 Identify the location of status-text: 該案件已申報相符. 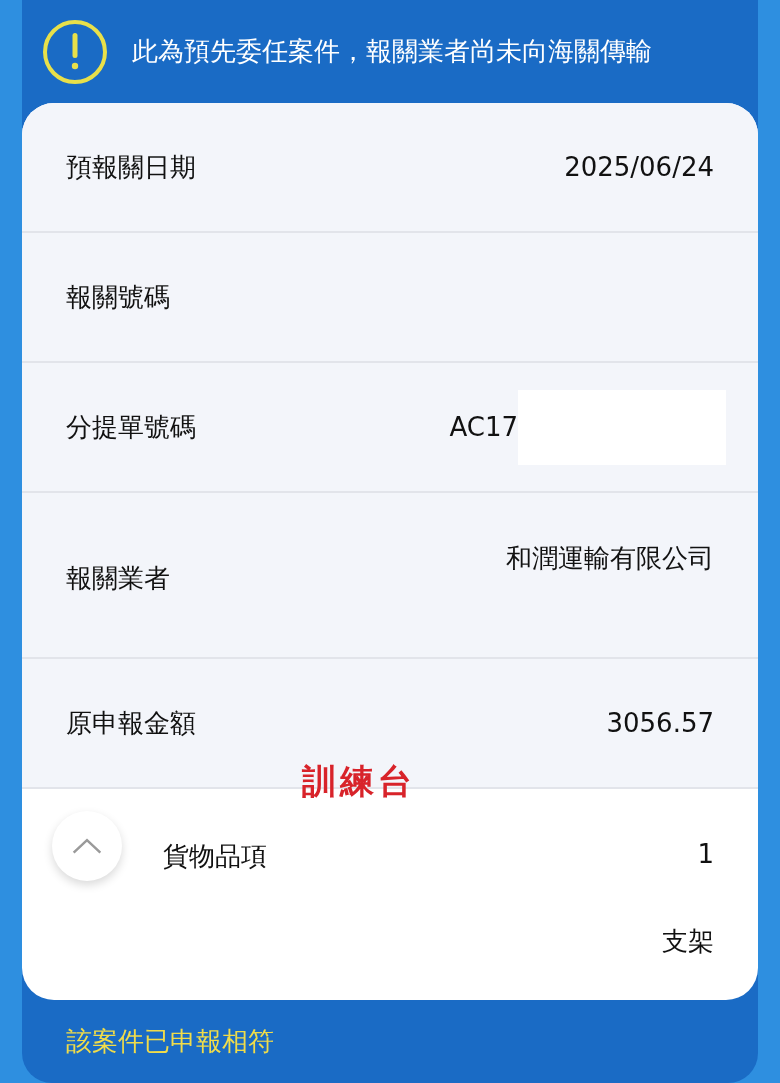
(170, 1041).